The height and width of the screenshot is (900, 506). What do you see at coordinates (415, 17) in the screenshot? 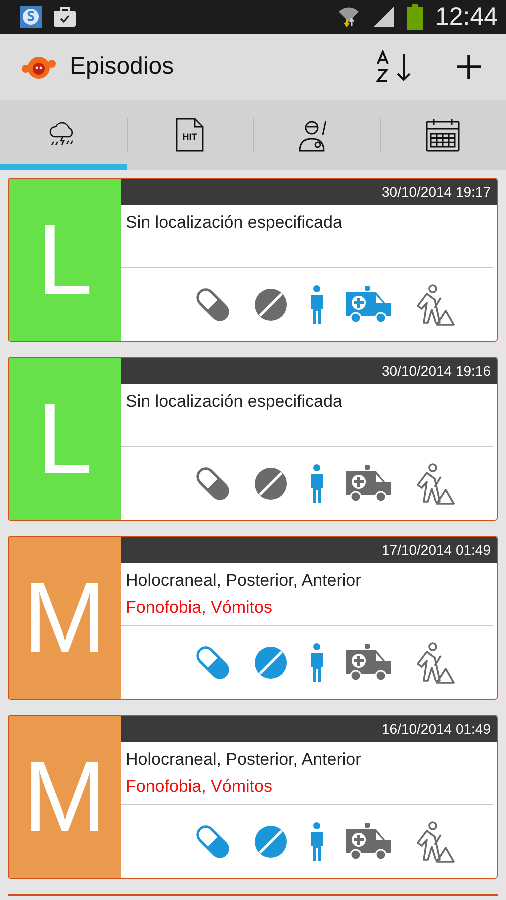
I see `battery-icon` at bounding box center [415, 17].